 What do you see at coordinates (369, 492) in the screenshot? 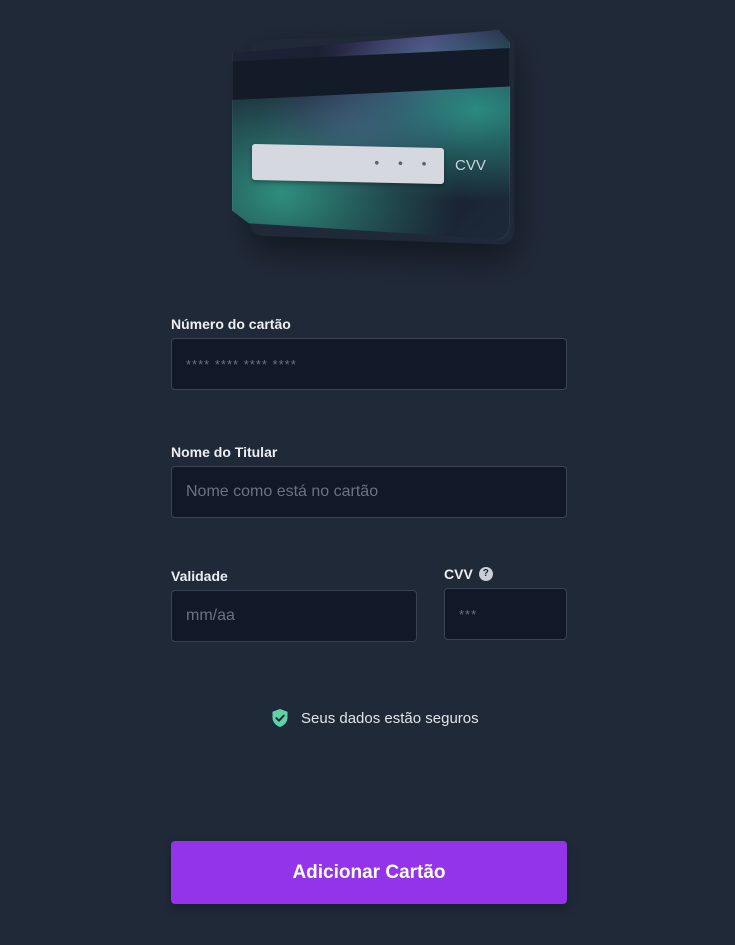
I see `holder-name-input` at bounding box center [369, 492].